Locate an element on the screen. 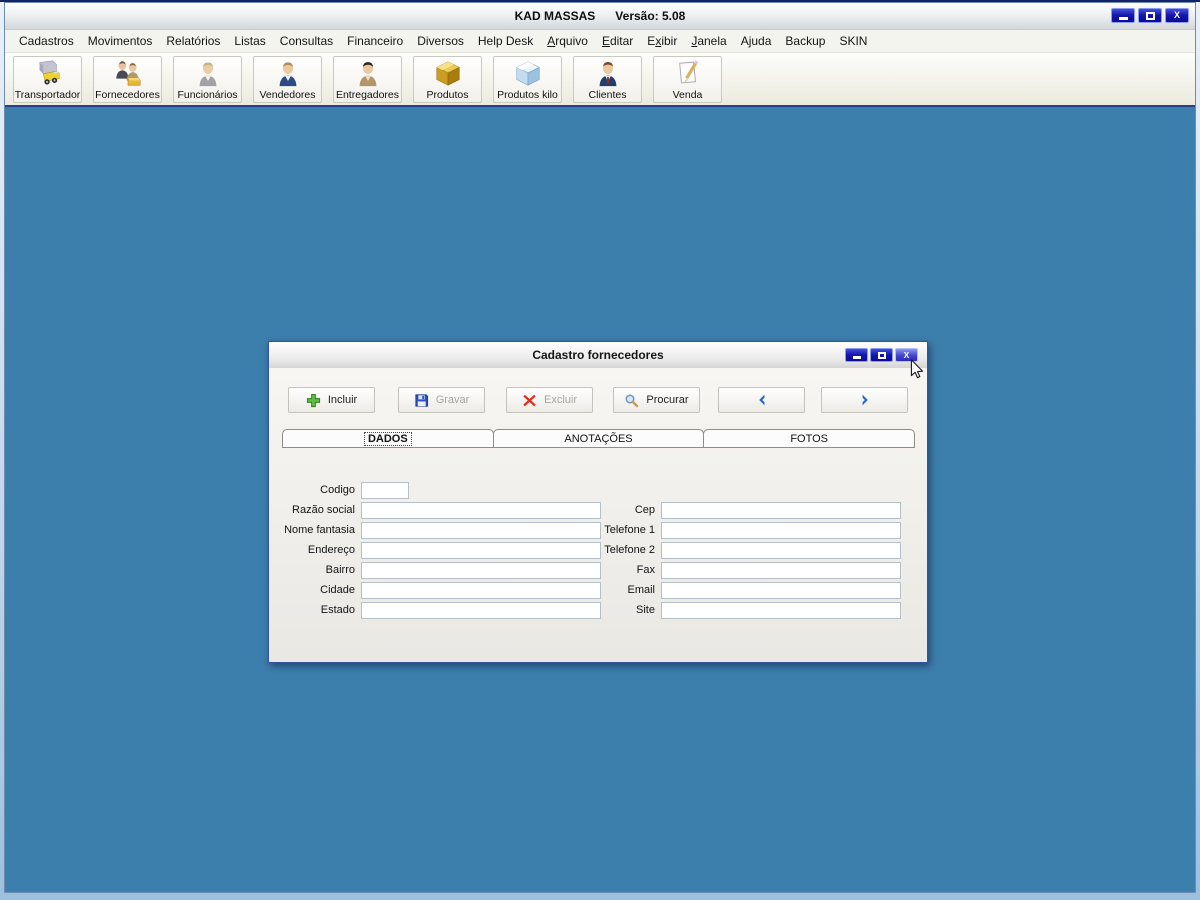  chevron-right-icon is located at coordinates (865, 400).